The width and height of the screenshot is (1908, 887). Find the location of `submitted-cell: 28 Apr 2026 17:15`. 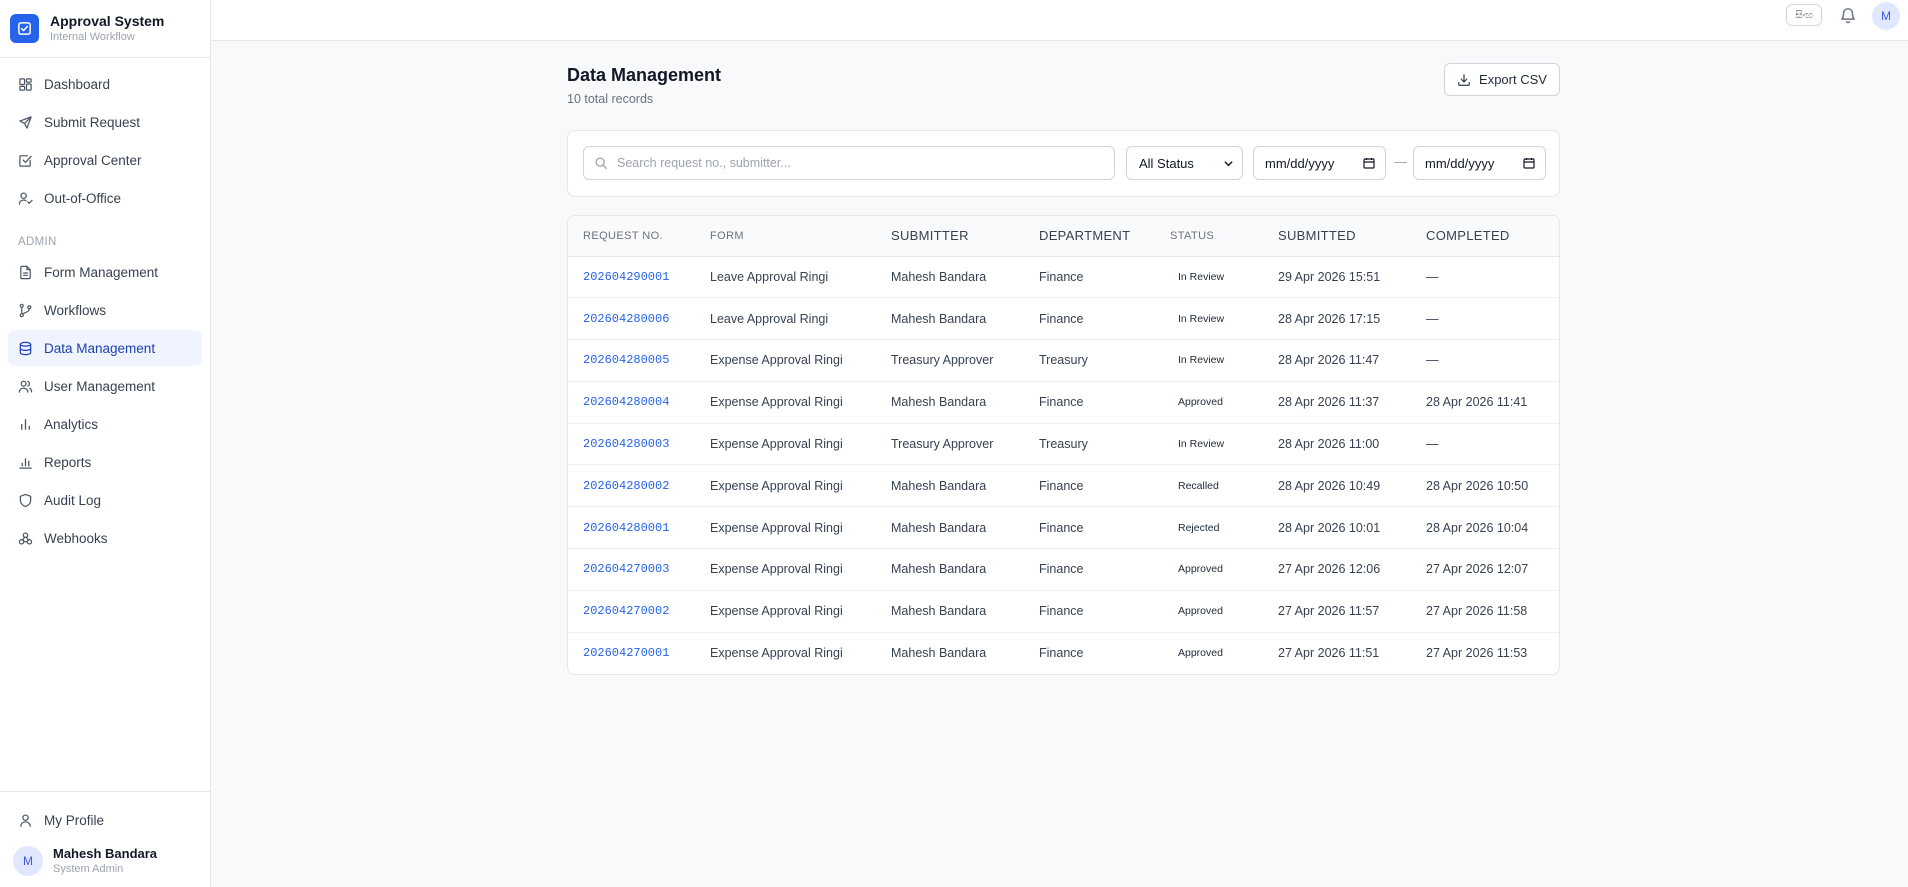

submitted-cell: 28 Apr 2026 17:15 is located at coordinates (1337, 319).